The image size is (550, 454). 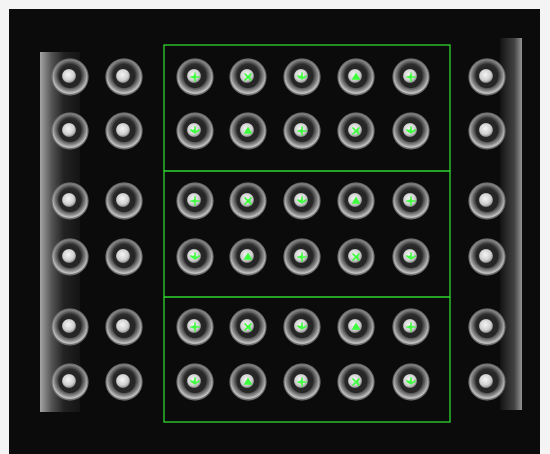 What do you see at coordinates (511, 224) in the screenshot?
I see `right-reflective-strip` at bounding box center [511, 224].